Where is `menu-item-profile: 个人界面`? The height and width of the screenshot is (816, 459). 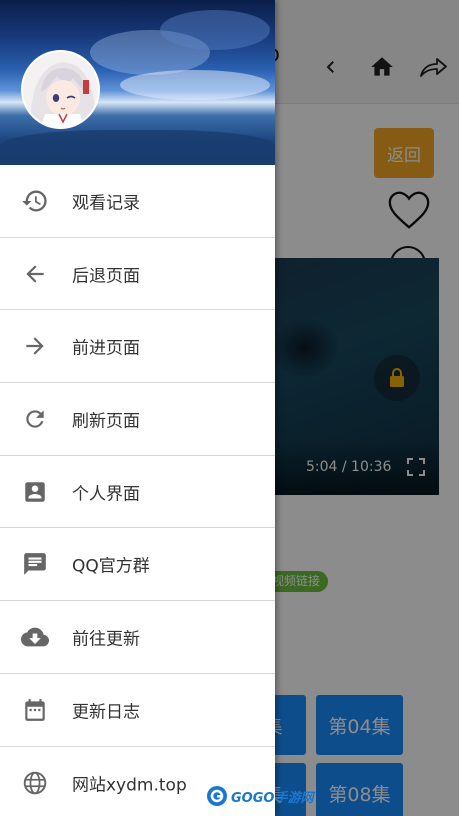 menu-item-profile: 个人界面 is located at coordinates (137, 492).